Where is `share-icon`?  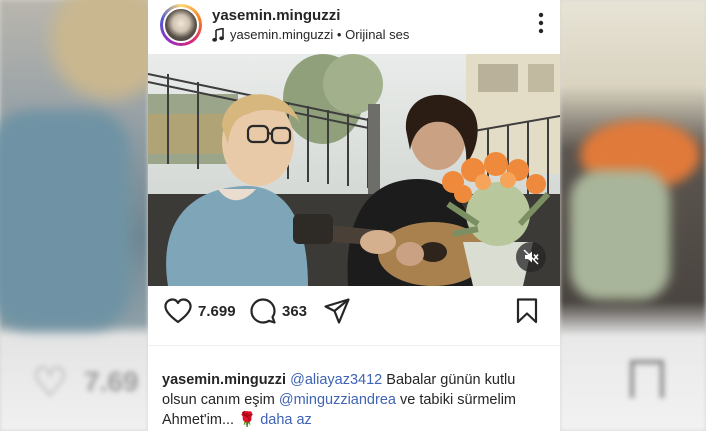
share-icon is located at coordinates (337, 311).